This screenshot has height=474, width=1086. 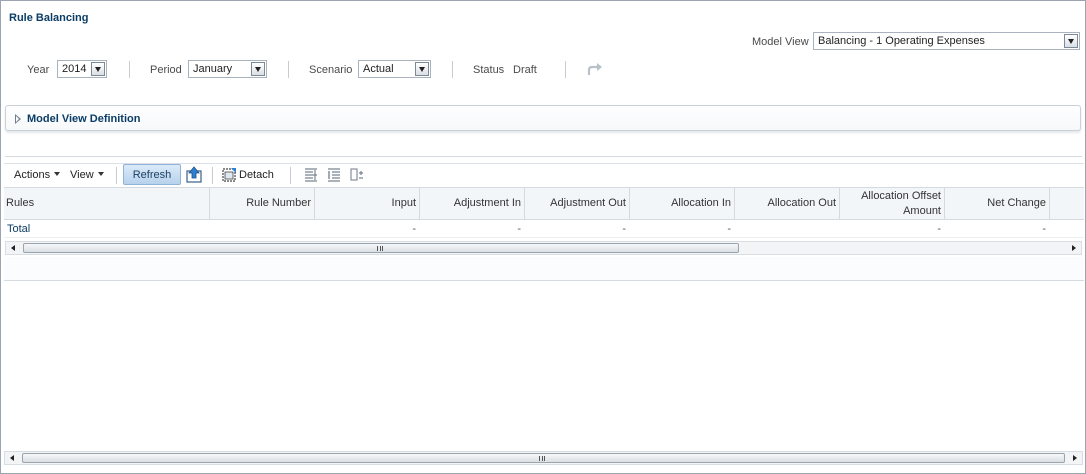 I want to click on year-label: Year, so click(x=38, y=70).